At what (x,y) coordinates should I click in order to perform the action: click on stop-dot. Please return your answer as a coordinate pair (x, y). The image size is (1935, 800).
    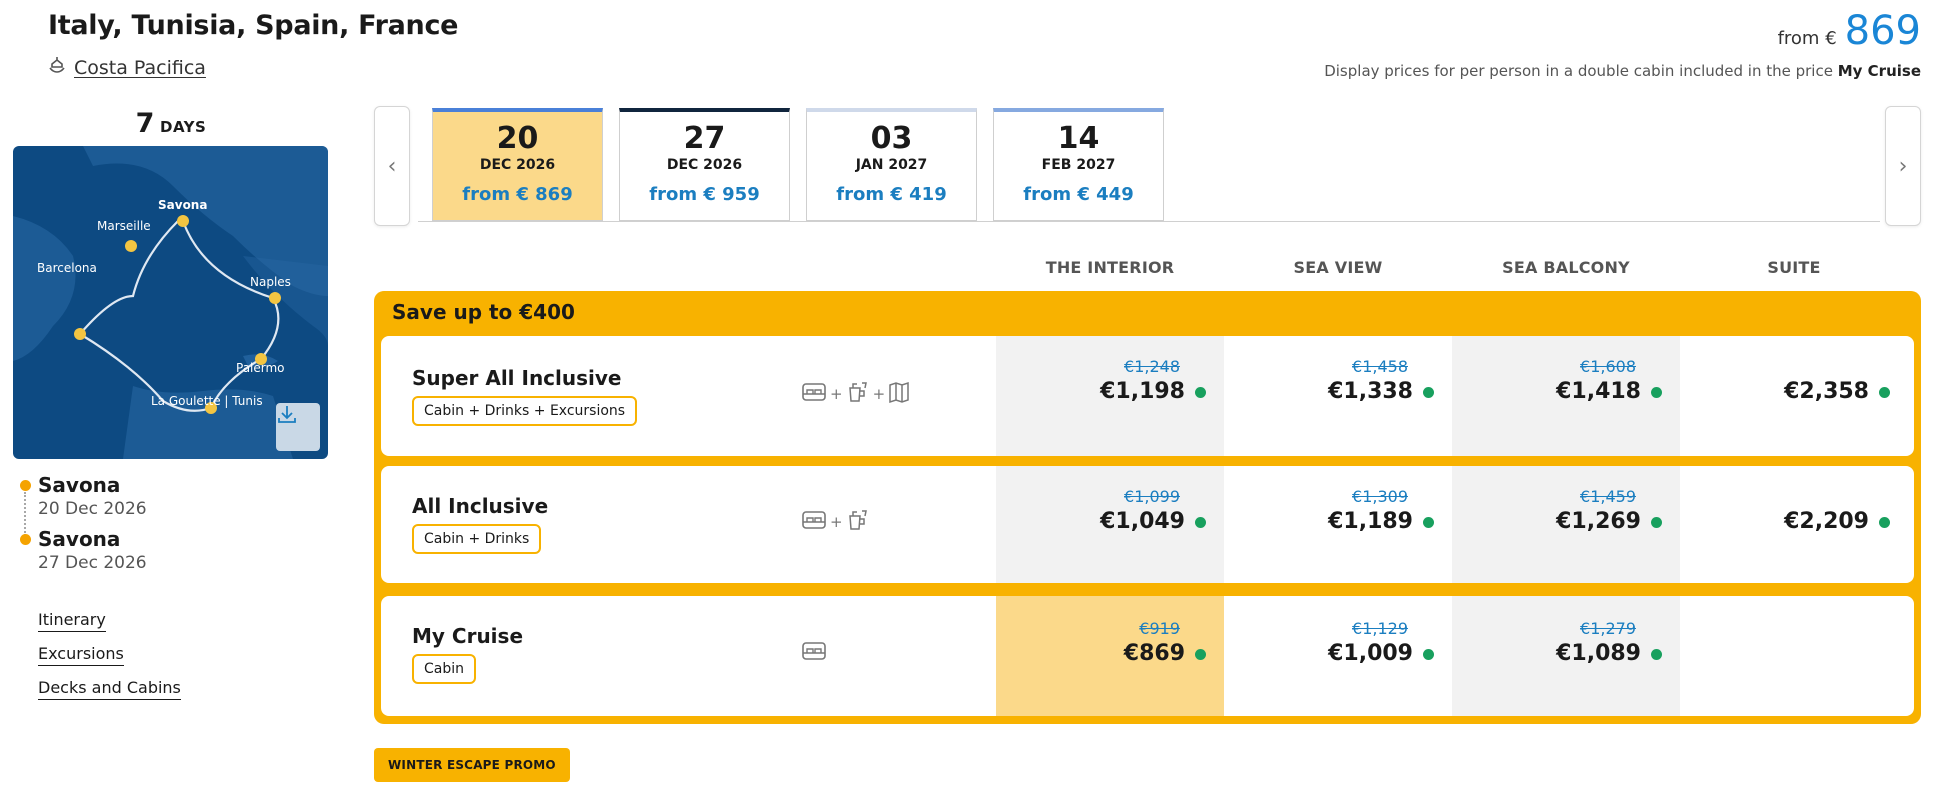
    Looking at the image, I should click on (25, 485).